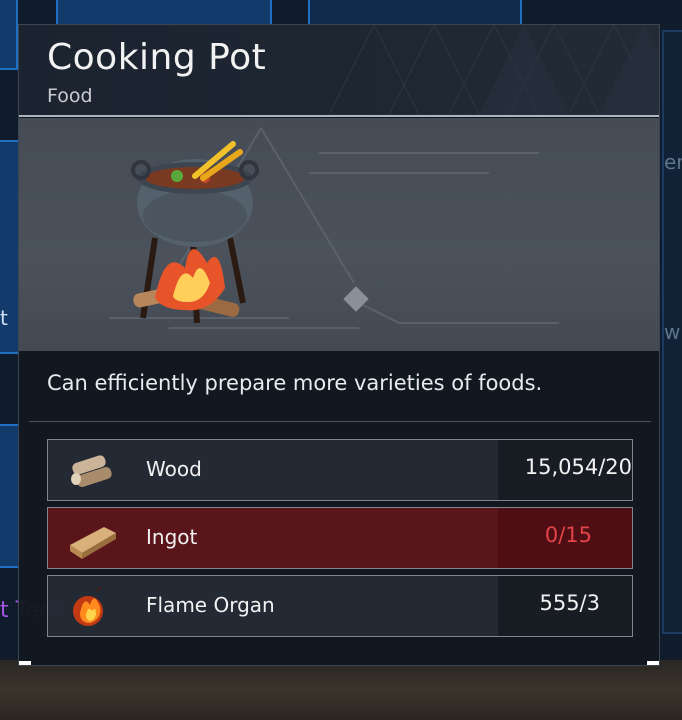 Image resolution: width=682 pixels, height=720 pixels. I want to click on header-divider, so click(339, 116).